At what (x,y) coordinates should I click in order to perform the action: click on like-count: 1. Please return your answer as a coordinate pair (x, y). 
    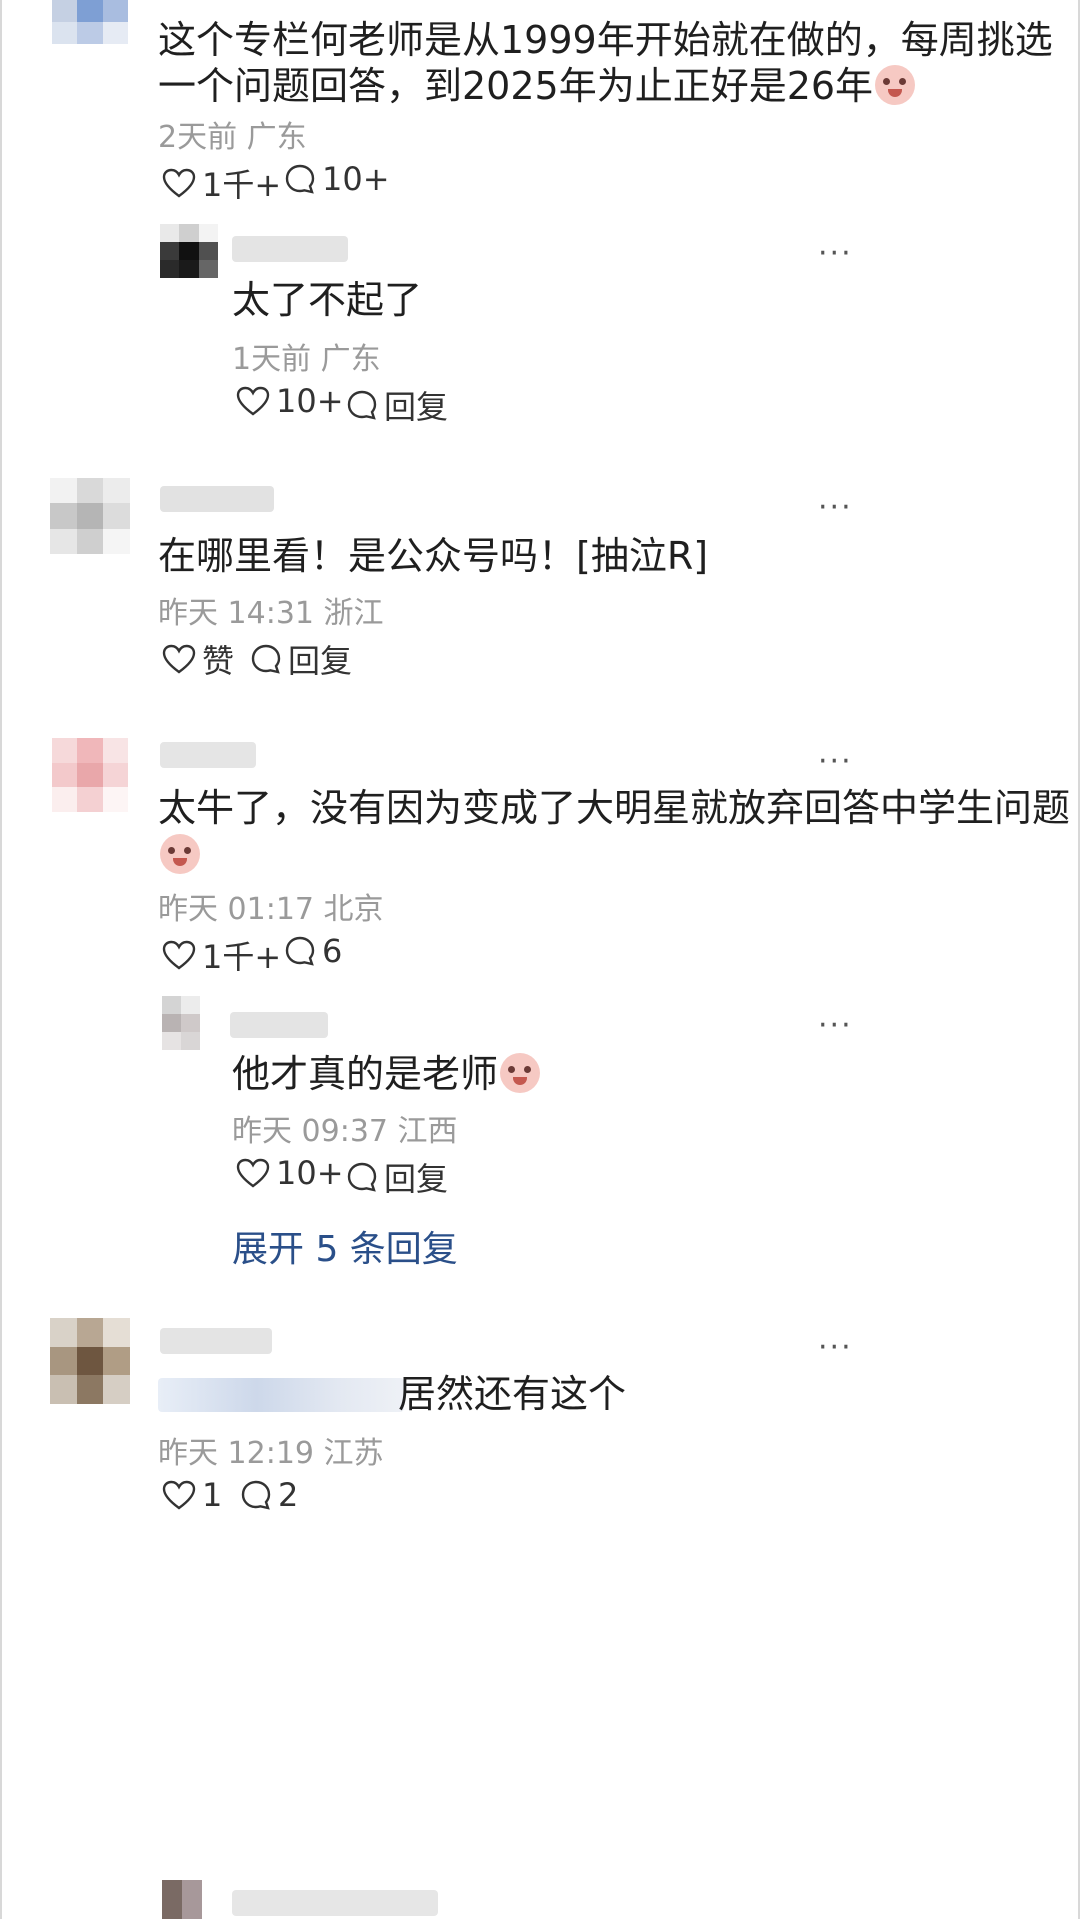
    Looking at the image, I should click on (212, 1495).